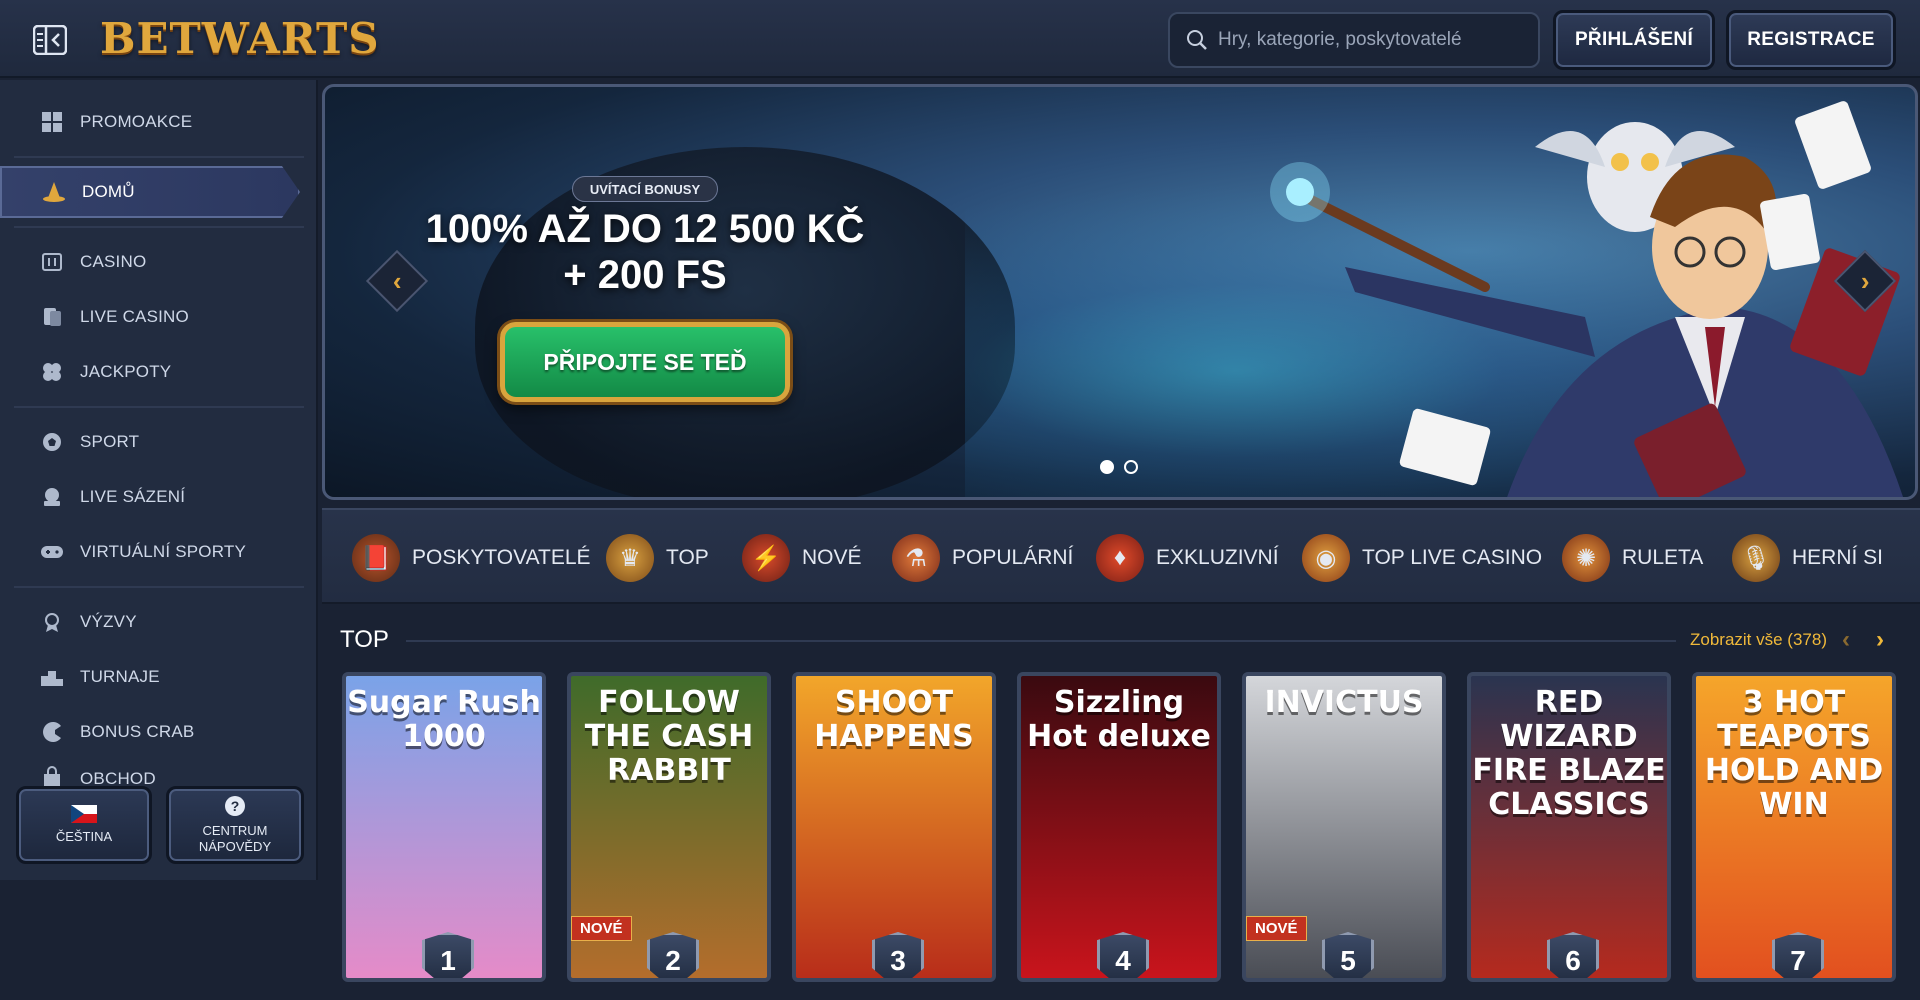  What do you see at coordinates (1348, 955) in the screenshot?
I see `rank-badge: 5` at bounding box center [1348, 955].